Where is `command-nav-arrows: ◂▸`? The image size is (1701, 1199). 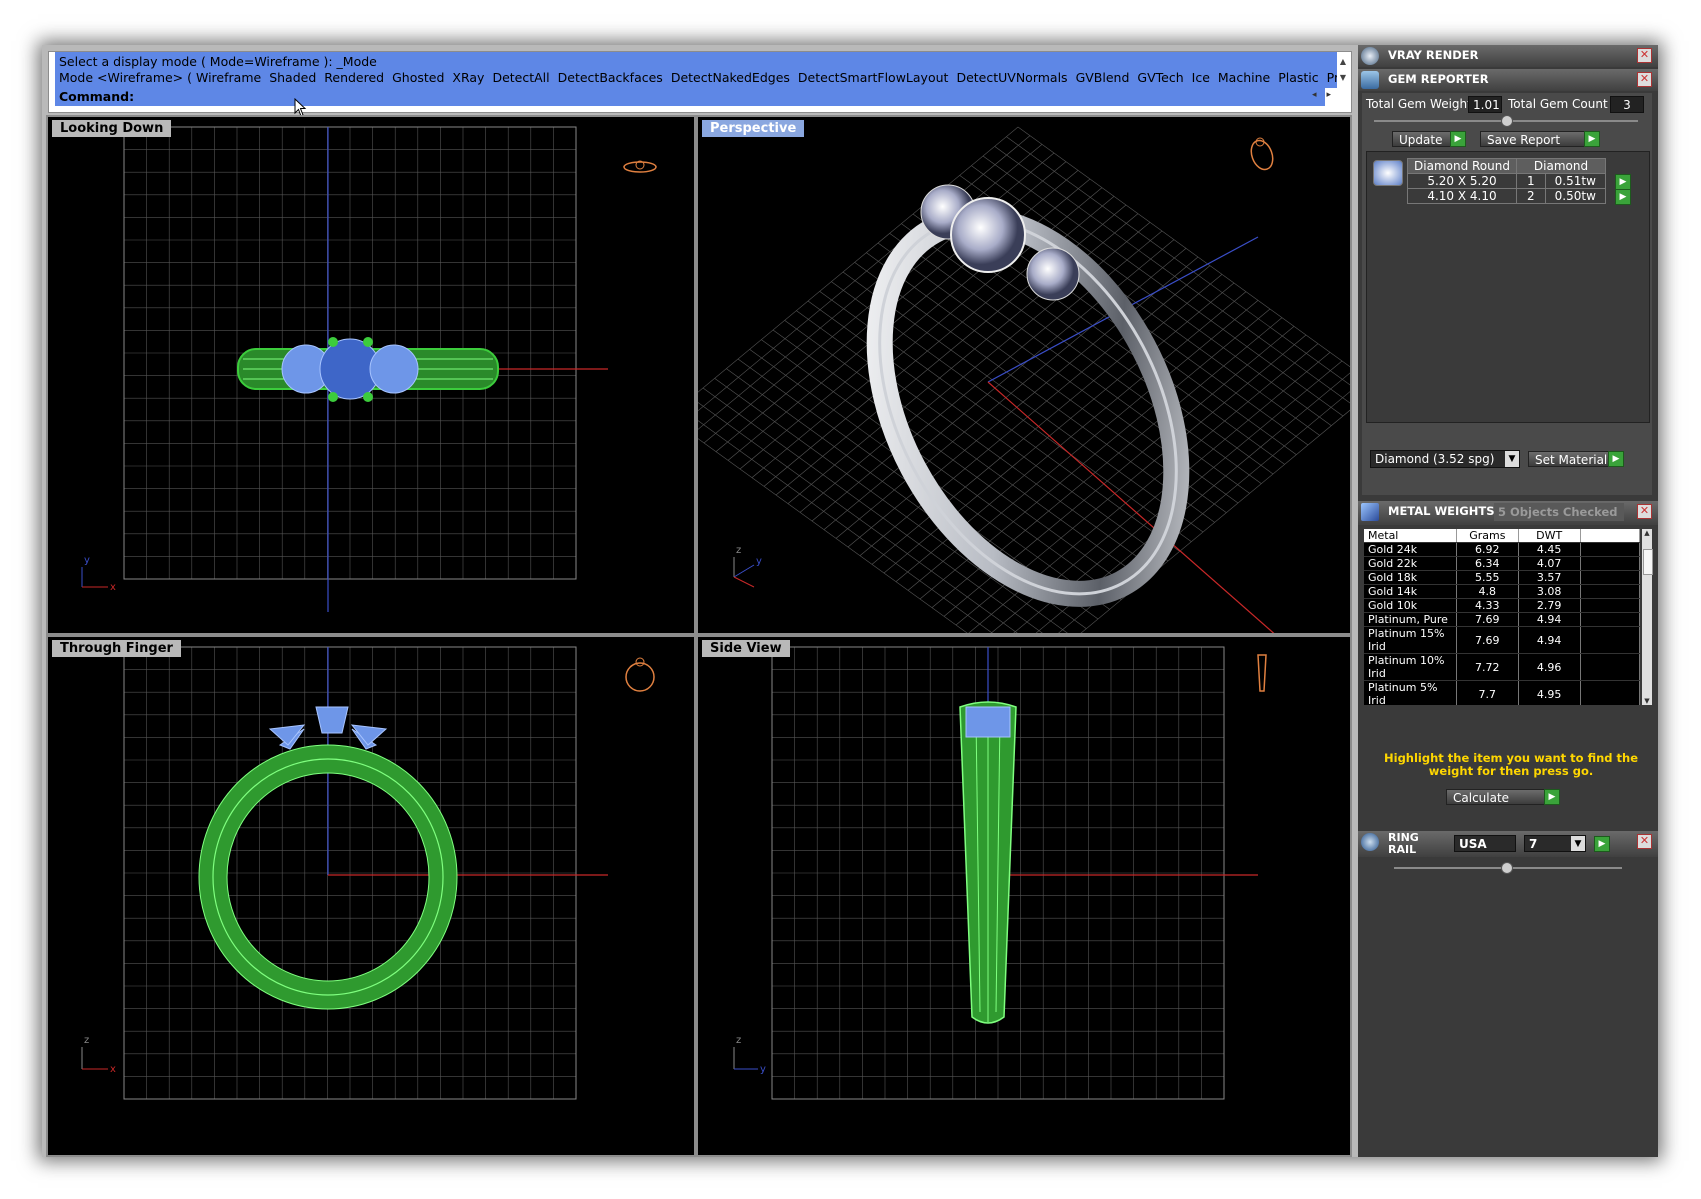
command-nav-arrows: ◂▸ is located at coordinates (1326, 95).